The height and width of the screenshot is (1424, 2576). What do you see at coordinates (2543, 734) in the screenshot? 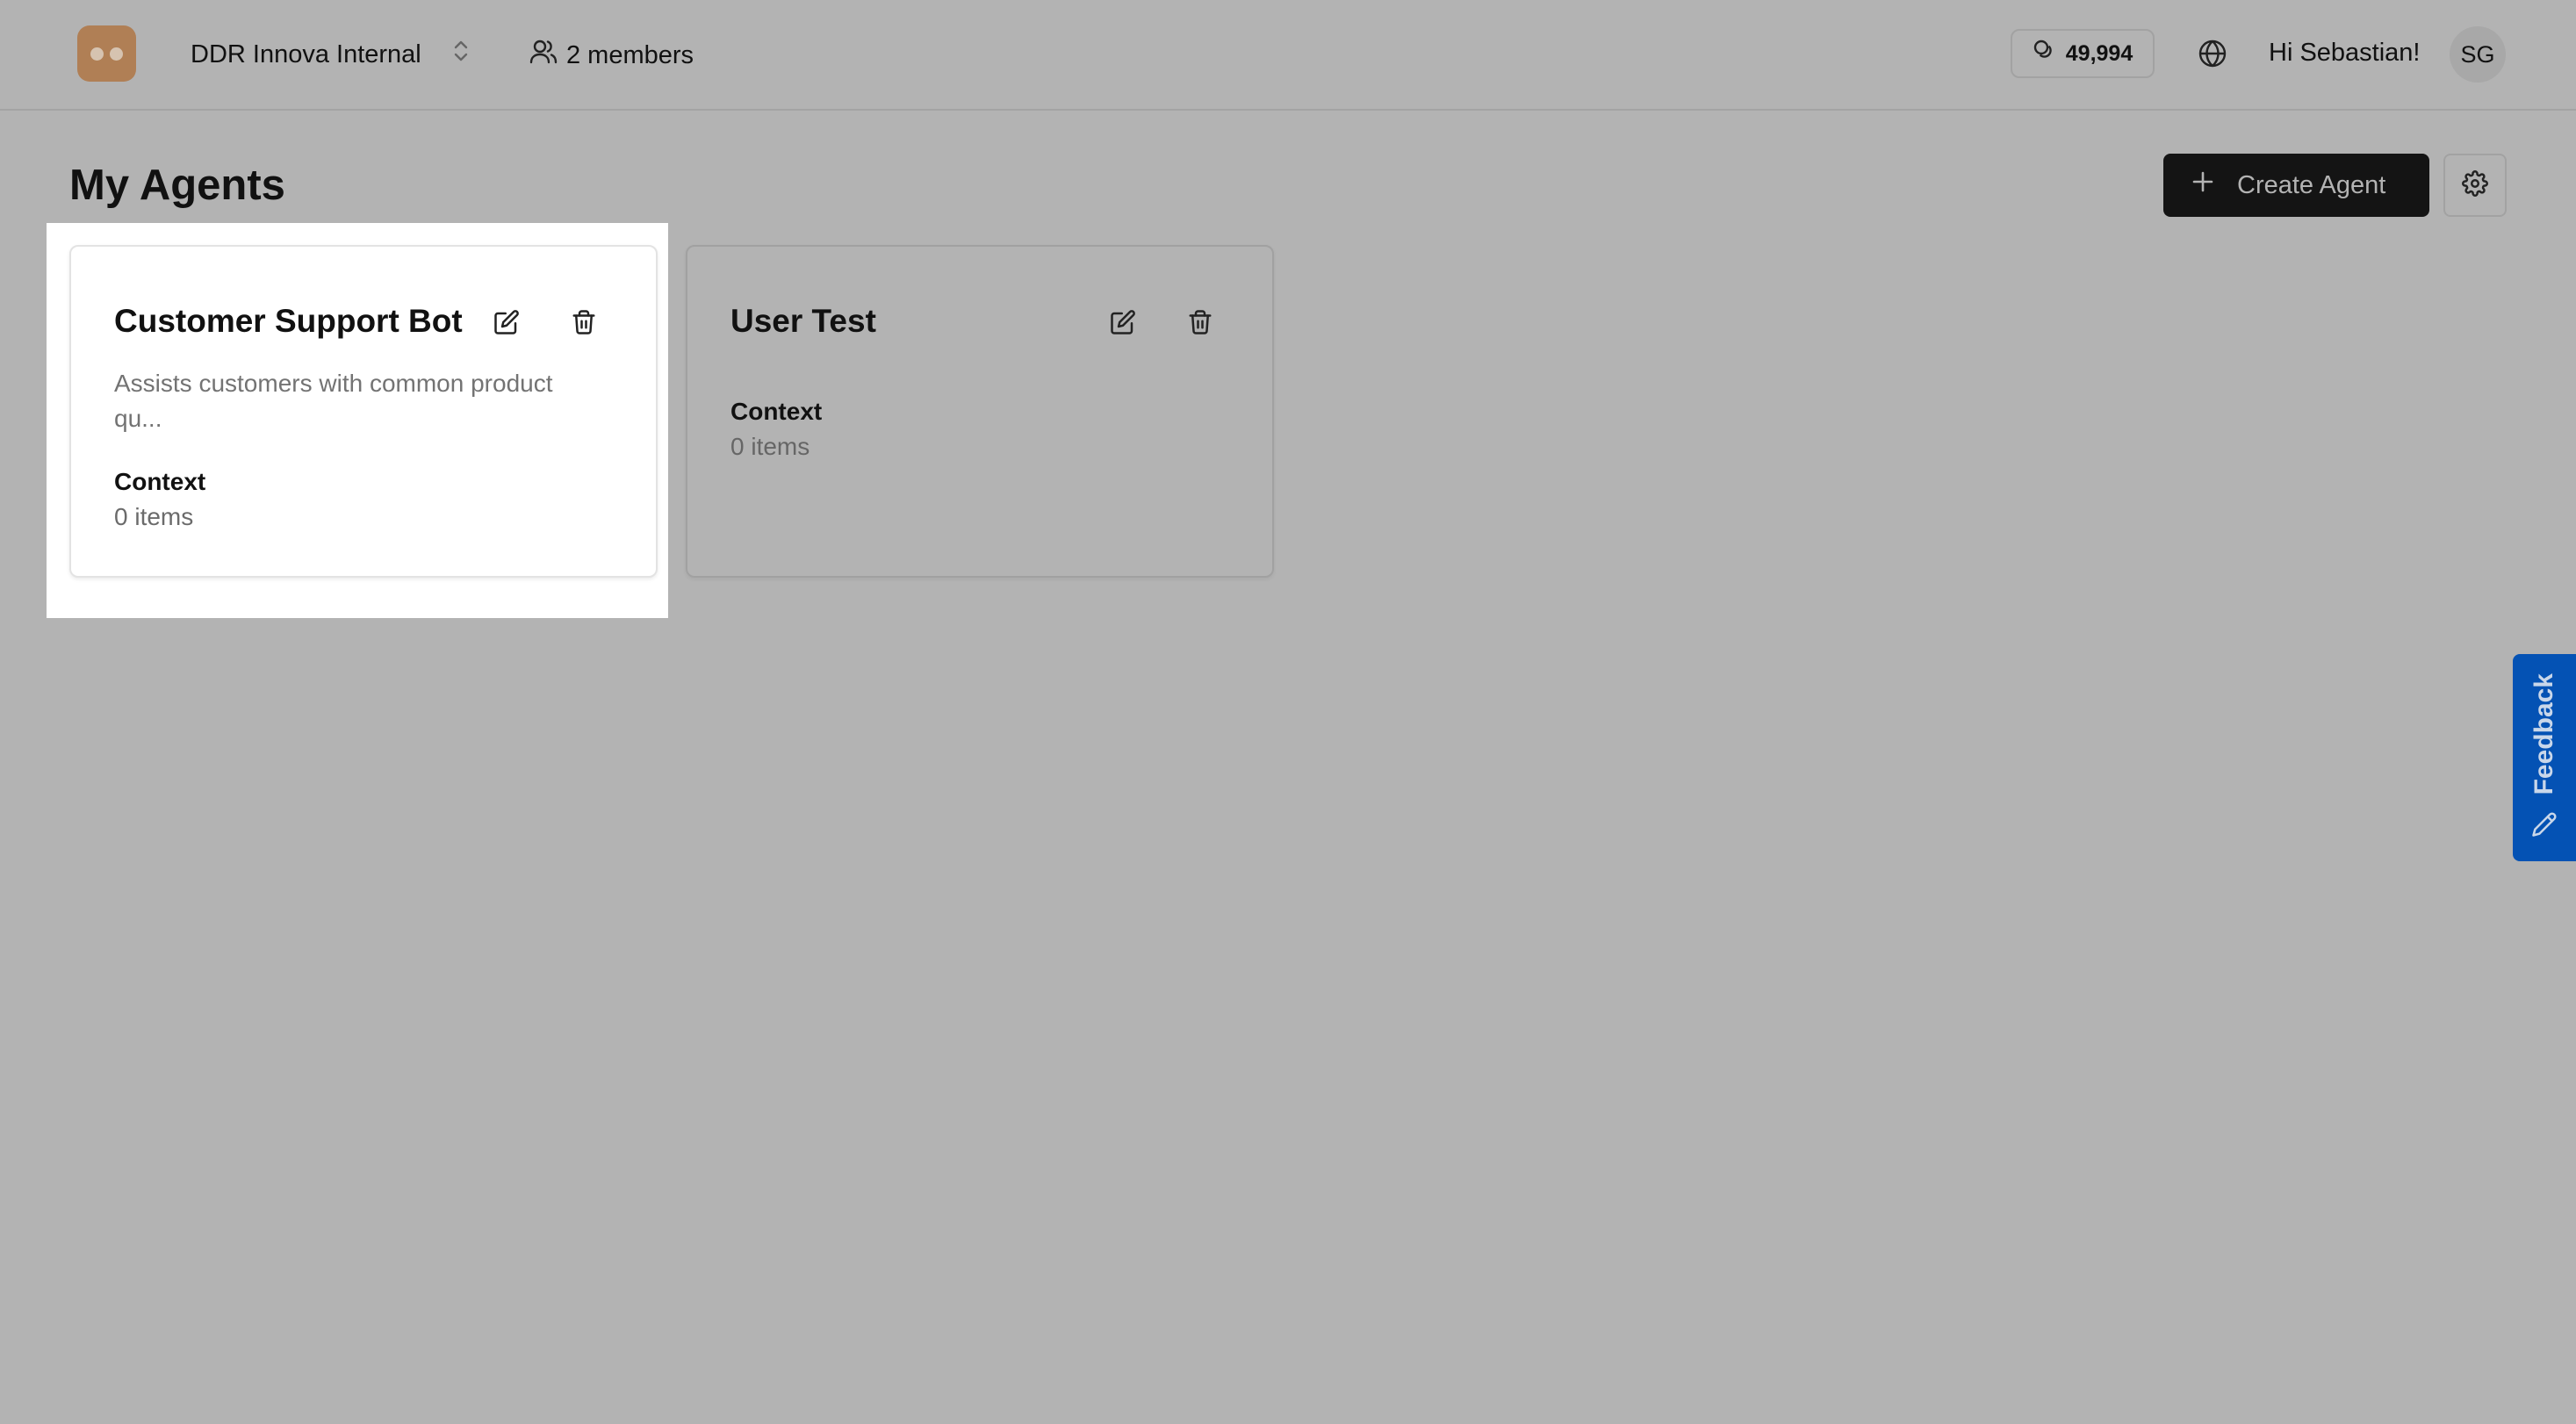
I see `feedback-label: Feedback` at bounding box center [2543, 734].